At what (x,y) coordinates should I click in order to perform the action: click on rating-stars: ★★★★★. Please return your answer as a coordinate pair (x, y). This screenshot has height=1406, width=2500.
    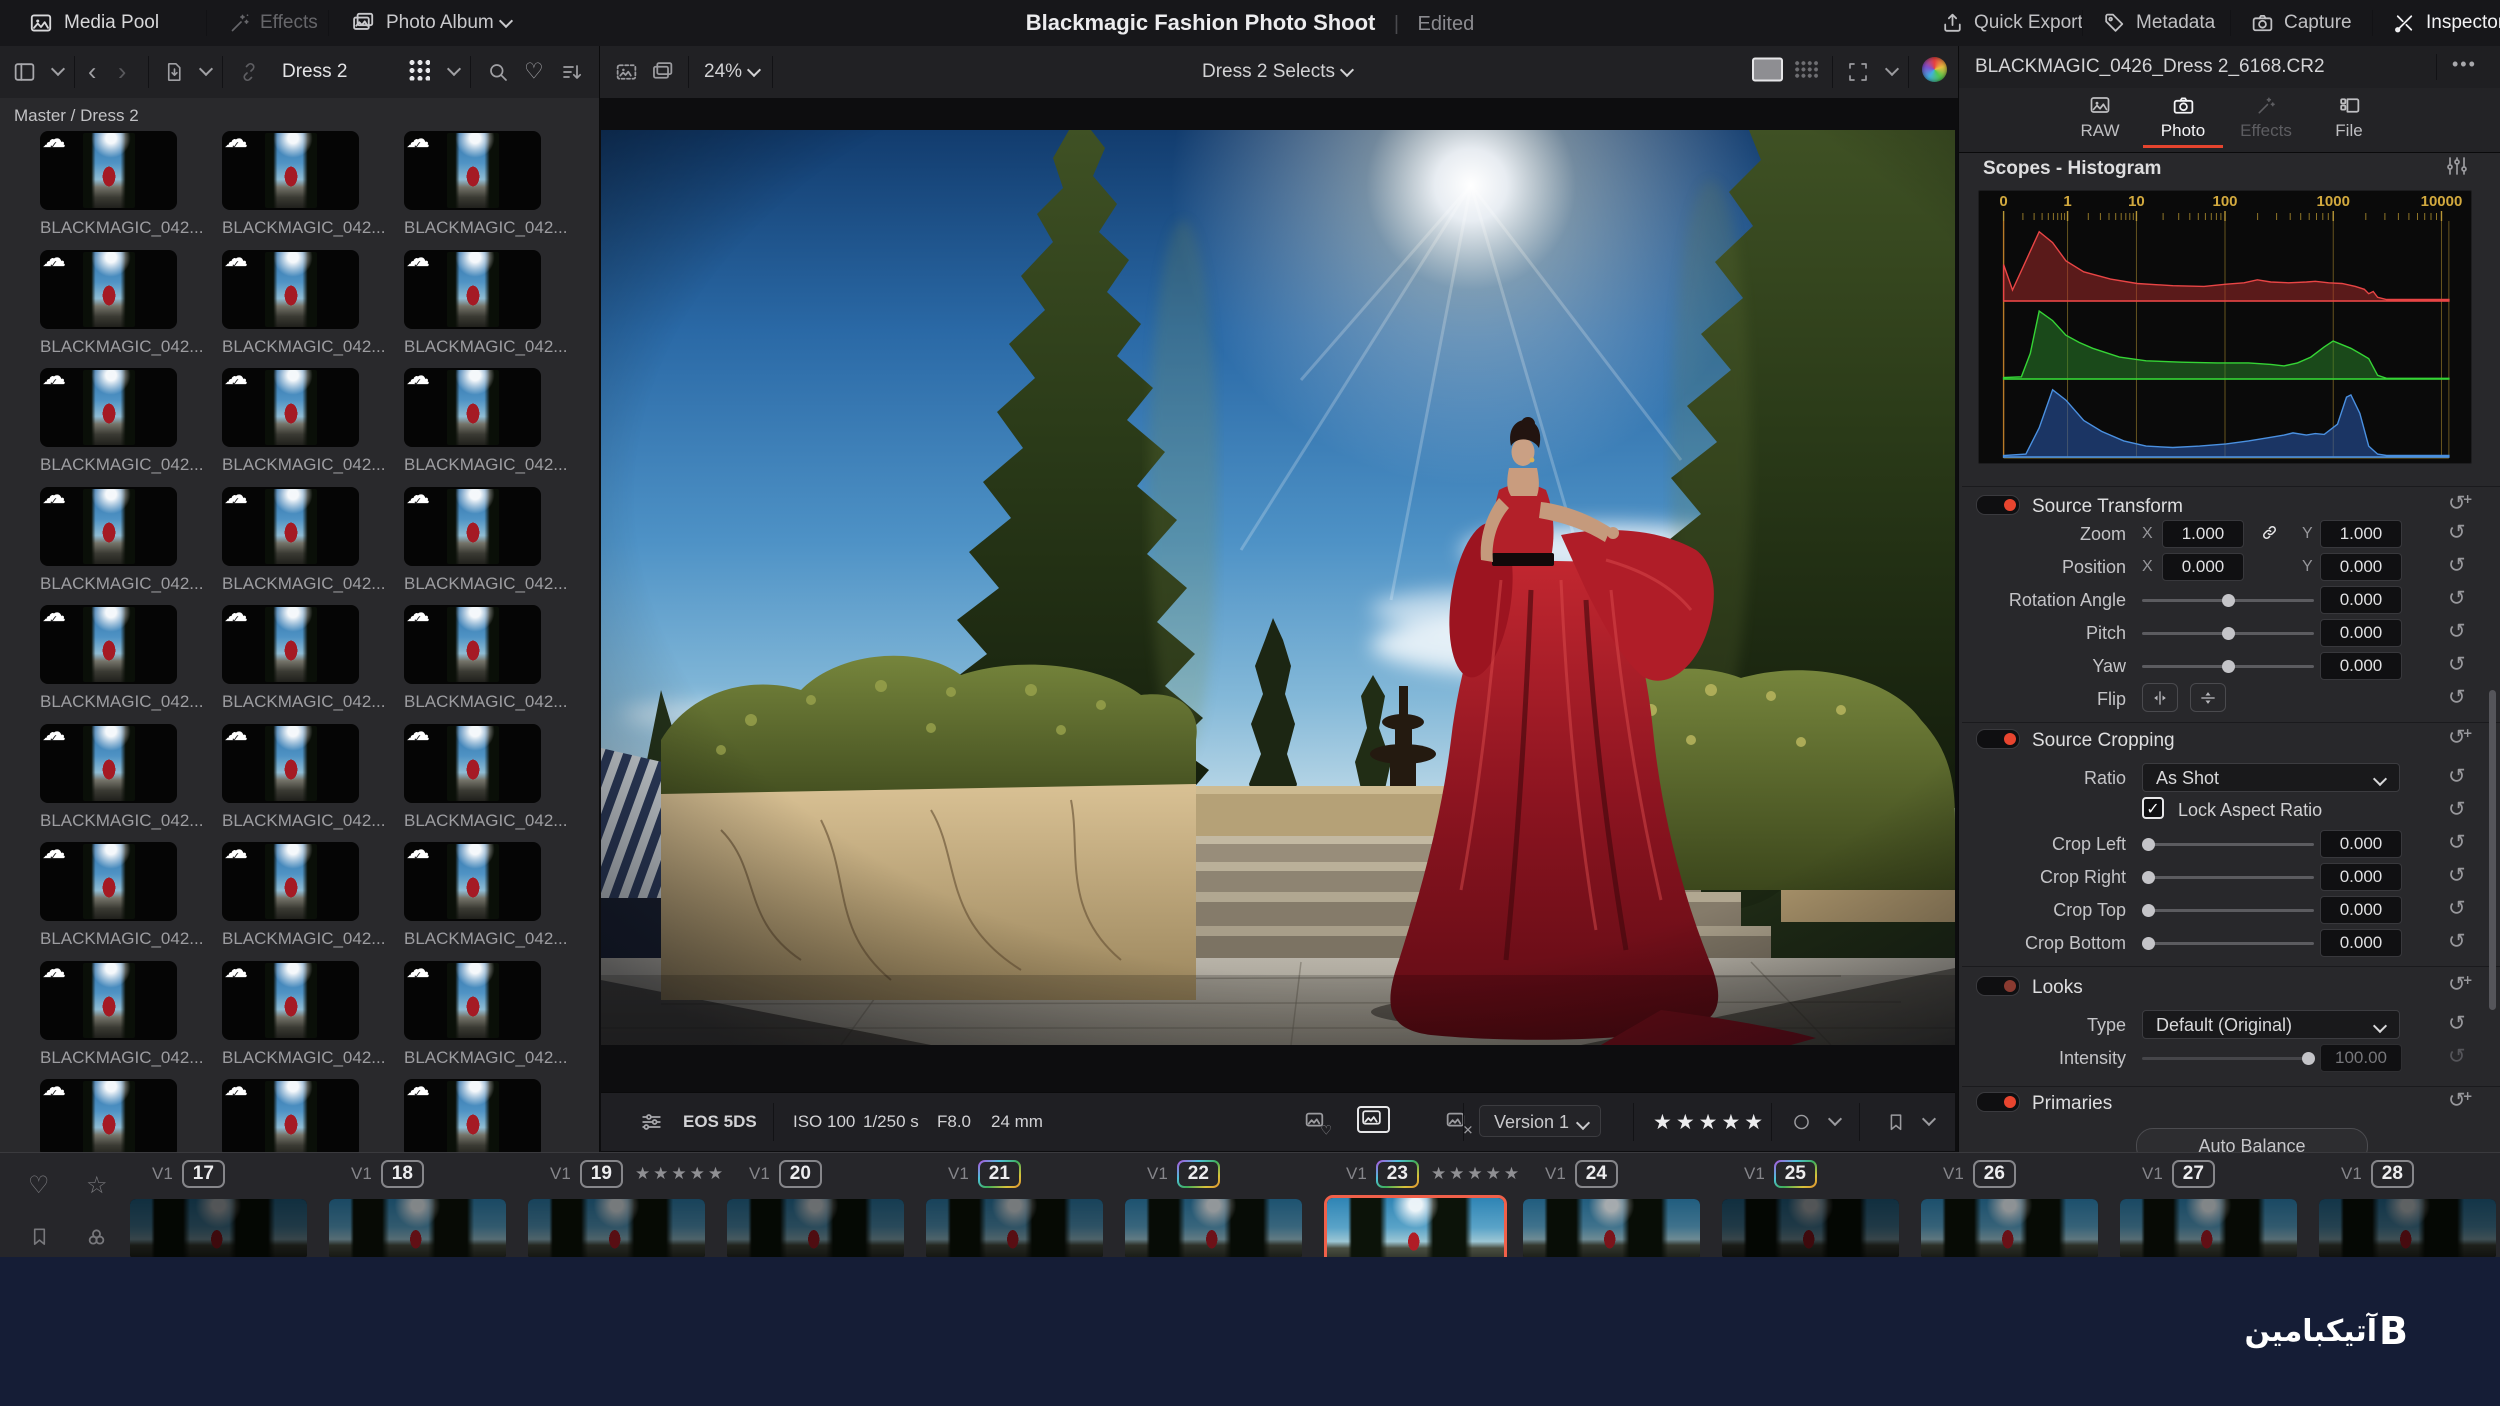
    Looking at the image, I should click on (1710, 1122).